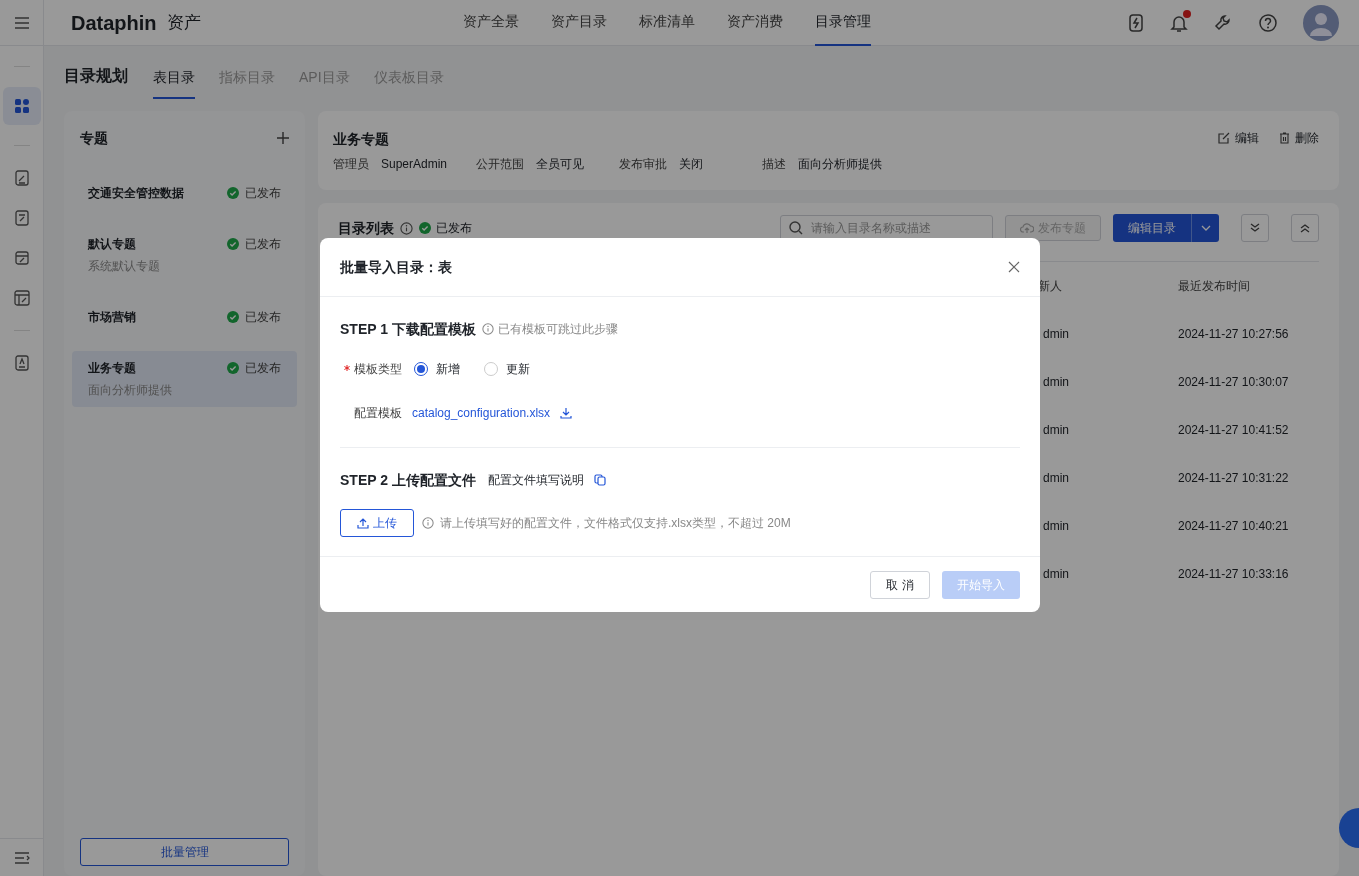  What do you see at coordinates (114, 23) in the screenshot?
I see `logo: Dataphin` at bounding box center [114, 23].